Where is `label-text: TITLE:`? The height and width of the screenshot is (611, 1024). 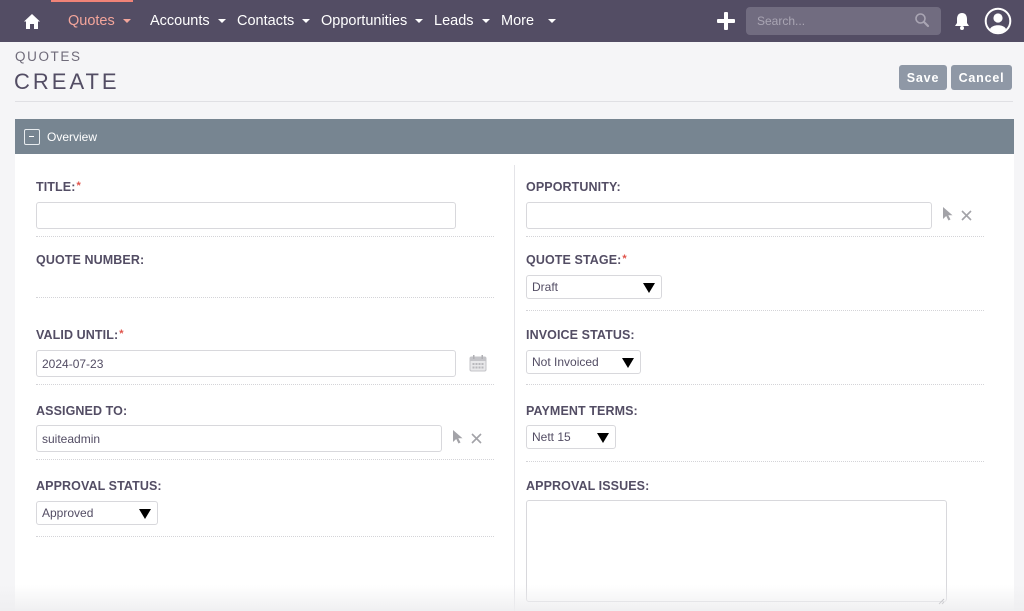
label-text: TITLE: is located at coordinates (56, 187).